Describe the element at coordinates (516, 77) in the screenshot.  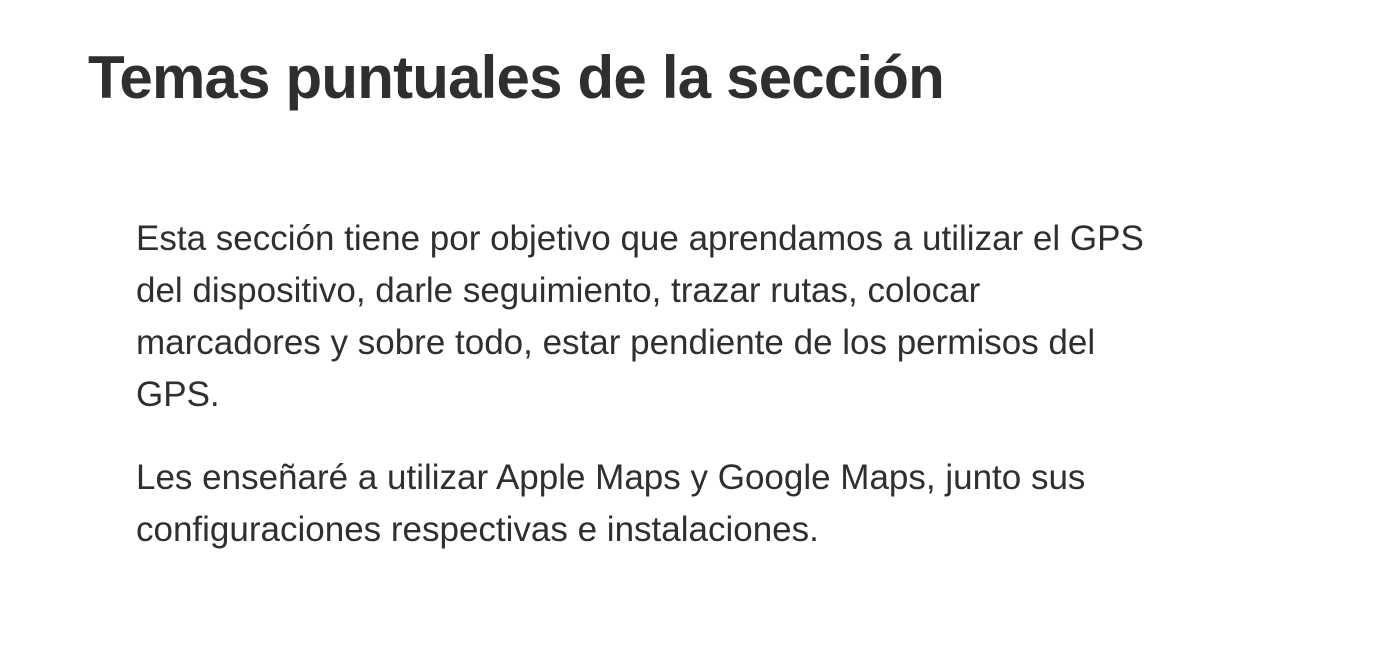
I see `section-title: Temas puntuales de la sección` at that location.